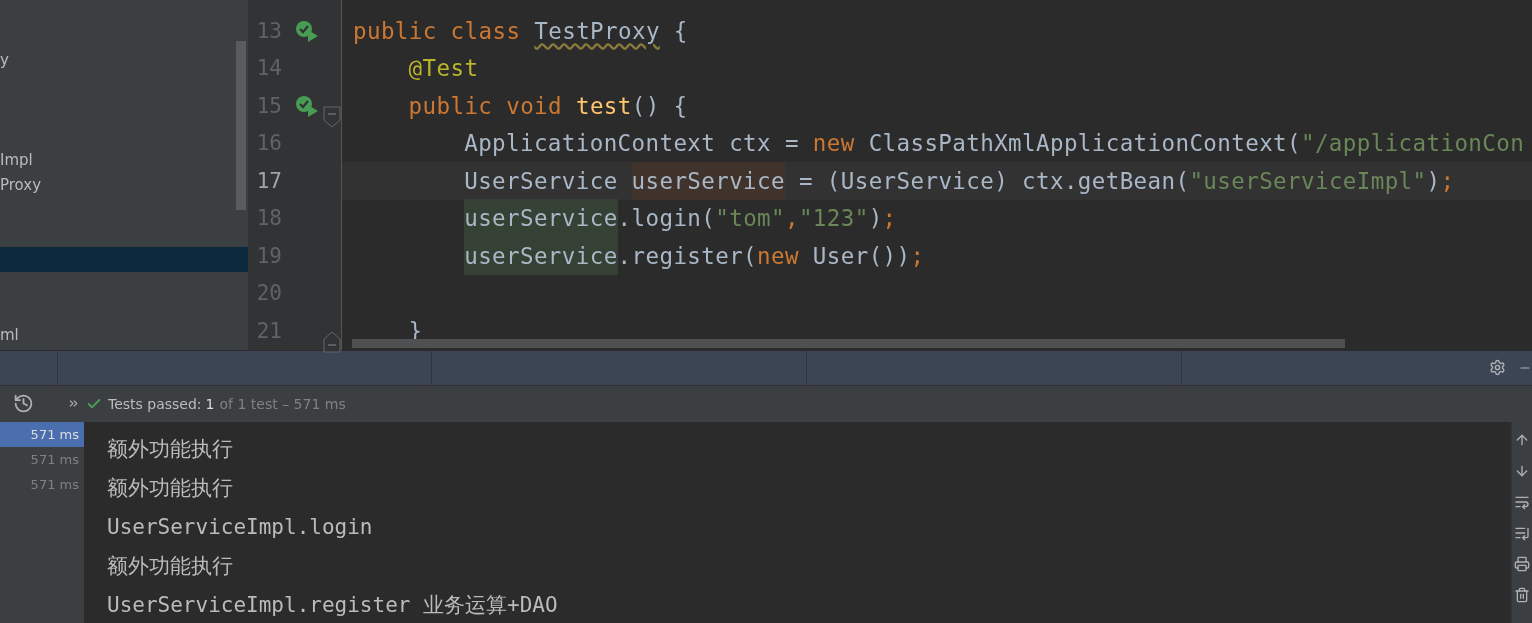 This screenshot has width=1532, height=623. I want to click on tree-item-label: y, so click(4, 59).